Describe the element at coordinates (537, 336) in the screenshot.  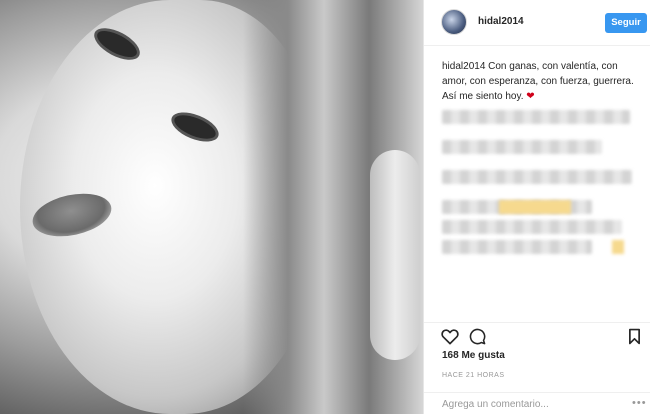
I see `action-bar` at that location.